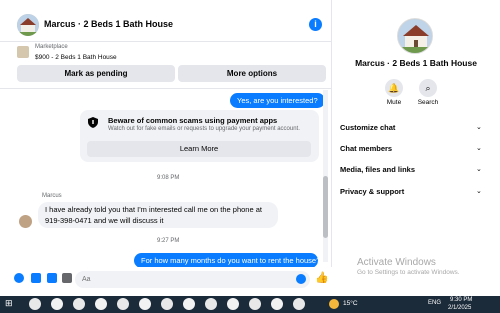  I want to click on gif-icon, so click(67, 278).